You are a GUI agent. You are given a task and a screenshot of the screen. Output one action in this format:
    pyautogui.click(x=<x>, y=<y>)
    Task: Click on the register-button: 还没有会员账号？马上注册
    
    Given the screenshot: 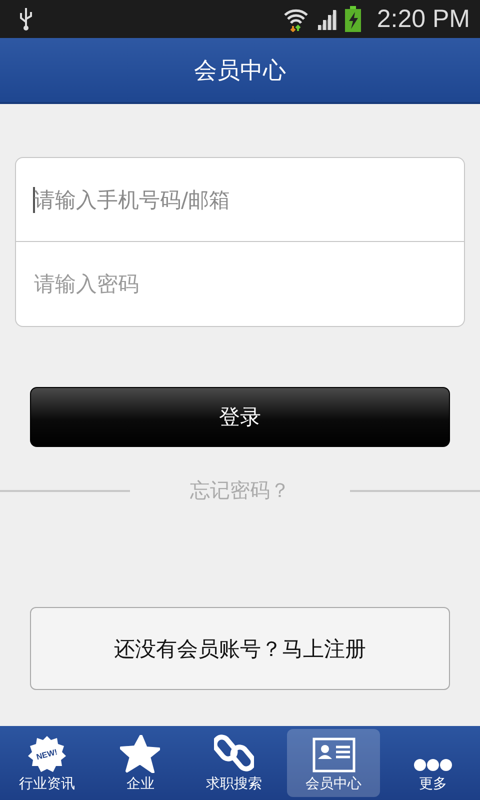 What is the action you would take?
    pyautogui.click(x=240, y=648)
    